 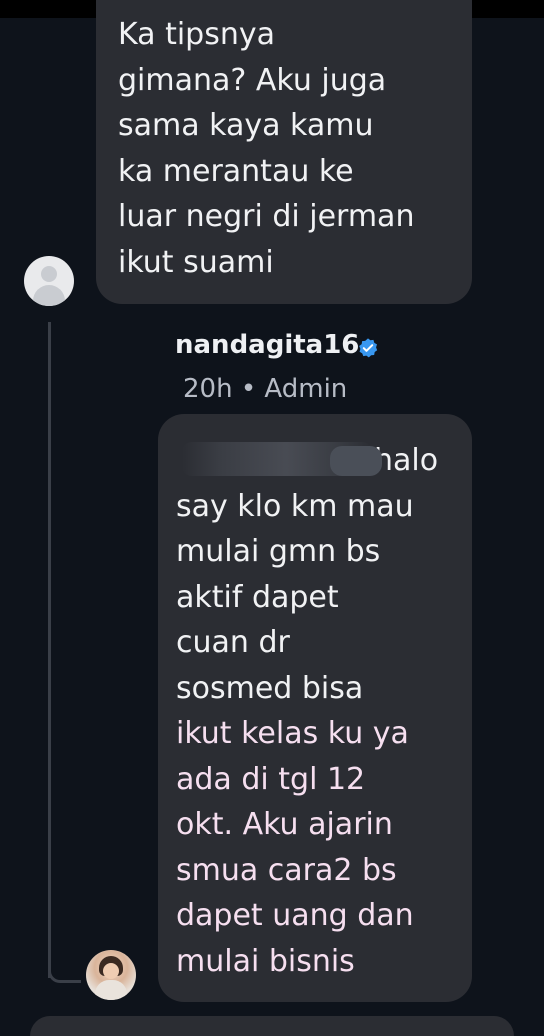 What do you see at coordinates (257, 597) in the screenshot?
I see `reply-line: aktif dapet` at bounding box center [257, 597].